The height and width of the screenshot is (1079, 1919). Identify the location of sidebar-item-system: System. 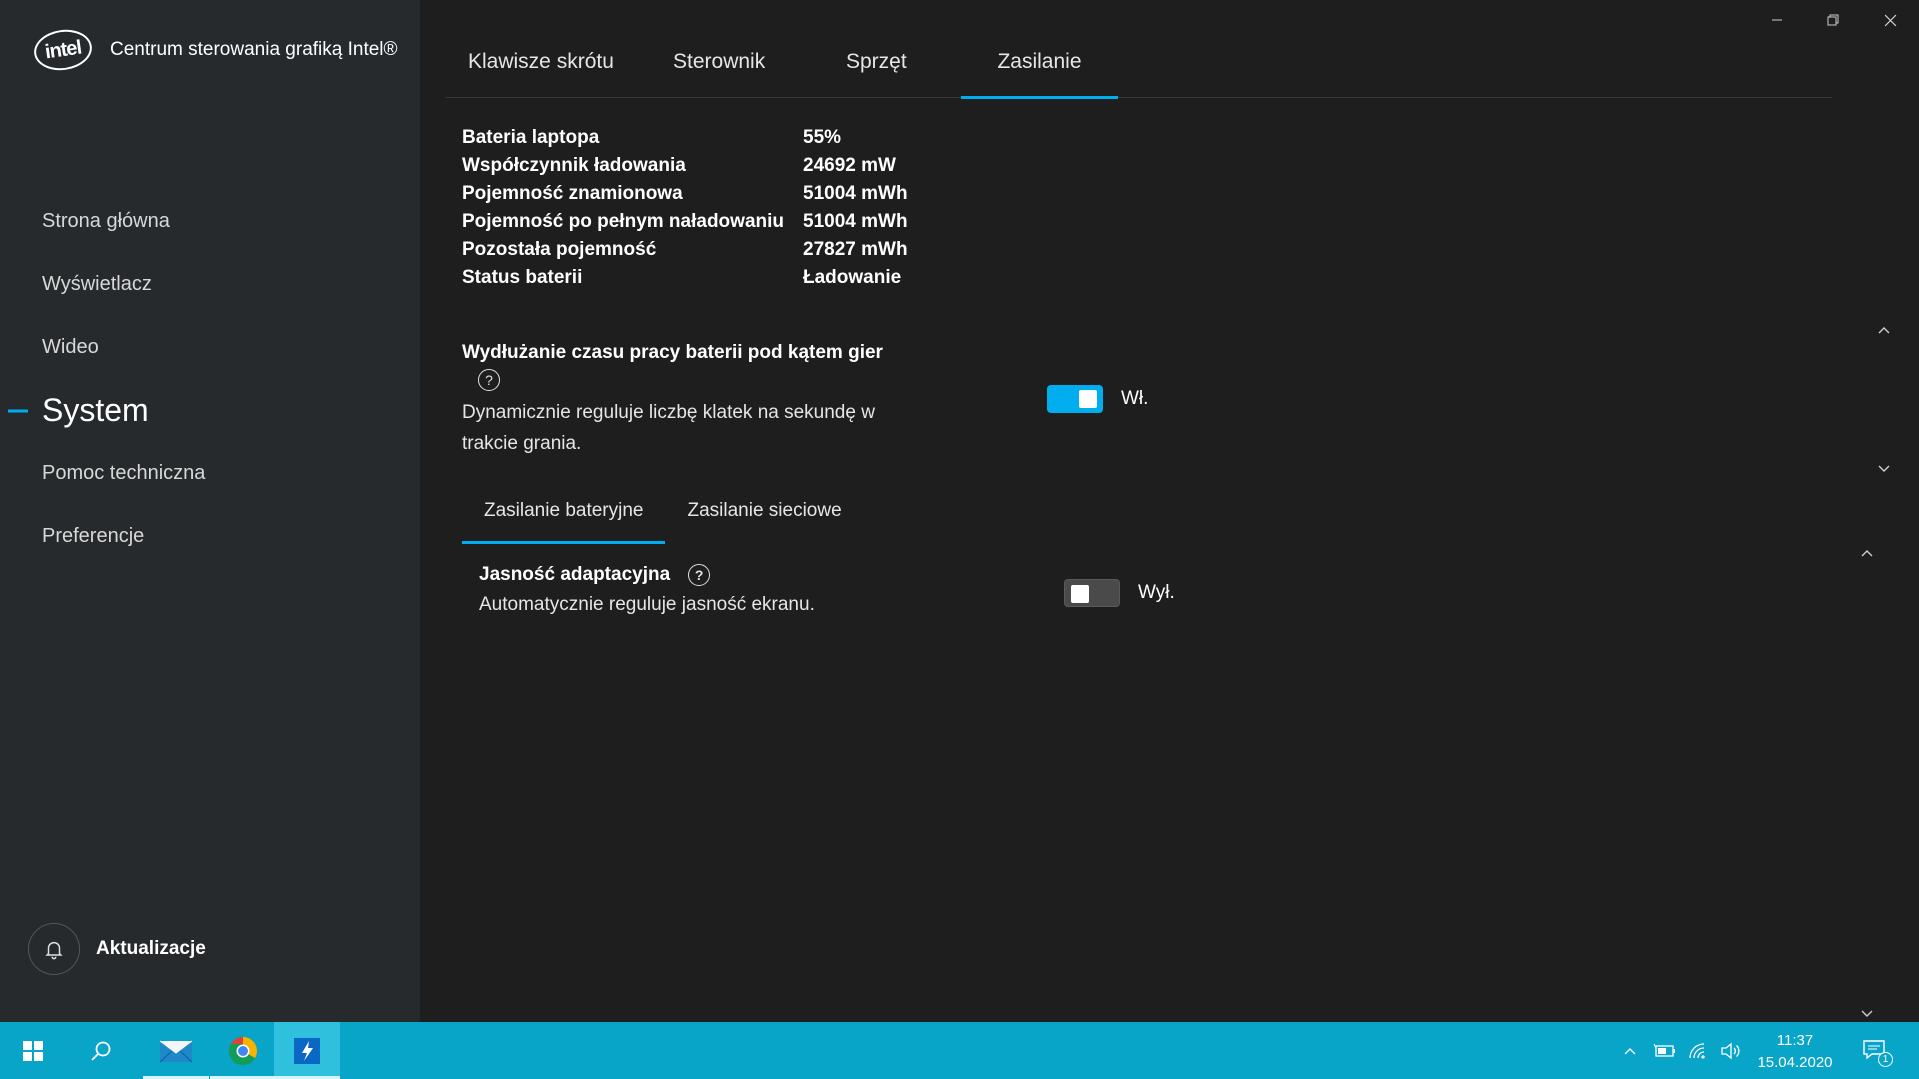
(210, 410).